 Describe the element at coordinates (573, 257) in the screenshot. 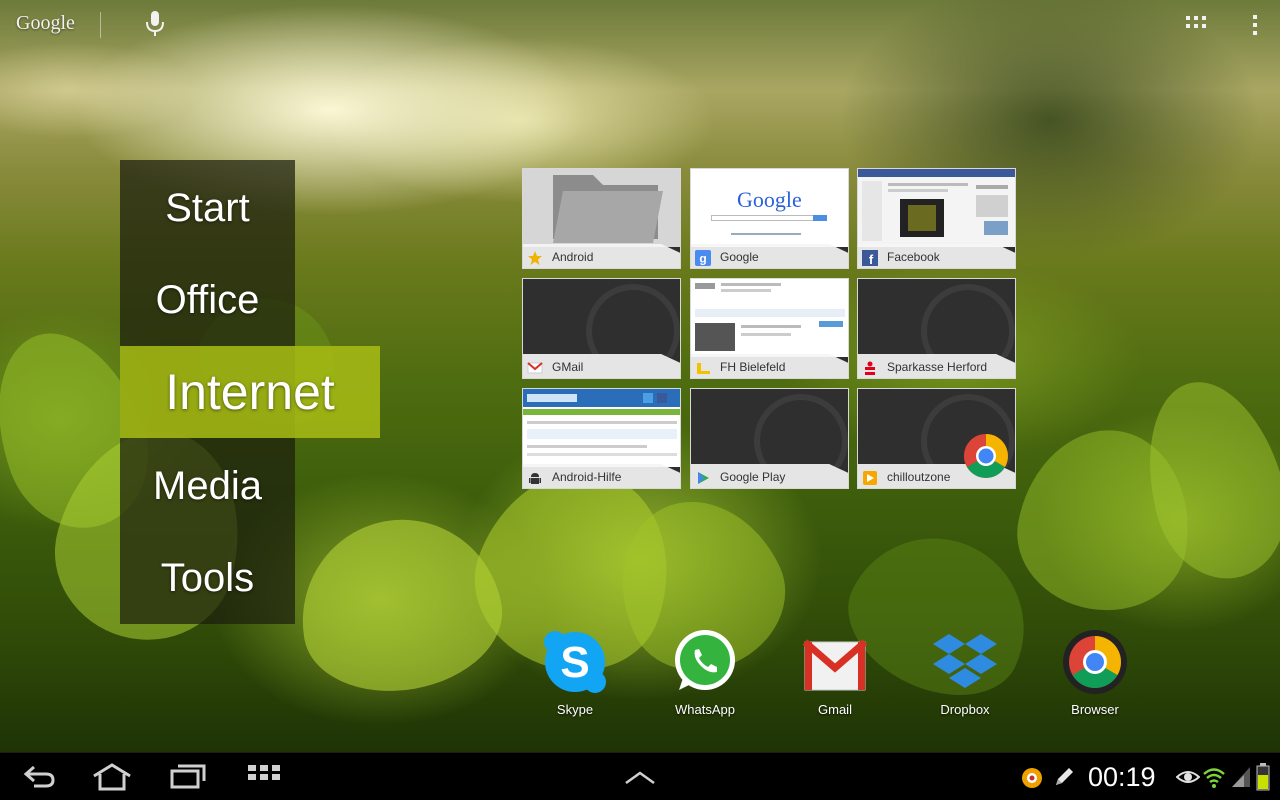

I see `bookmark-label: Android` at that location.